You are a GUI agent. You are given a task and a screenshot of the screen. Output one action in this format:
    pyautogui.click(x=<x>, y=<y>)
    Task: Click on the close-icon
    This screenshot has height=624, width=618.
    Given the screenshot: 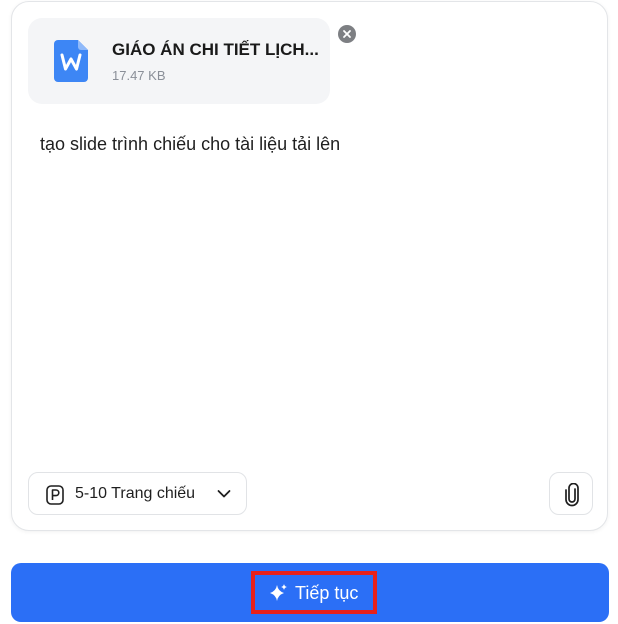 What is the action you would take?
    pyautogui.click(x=347, y=34)
    